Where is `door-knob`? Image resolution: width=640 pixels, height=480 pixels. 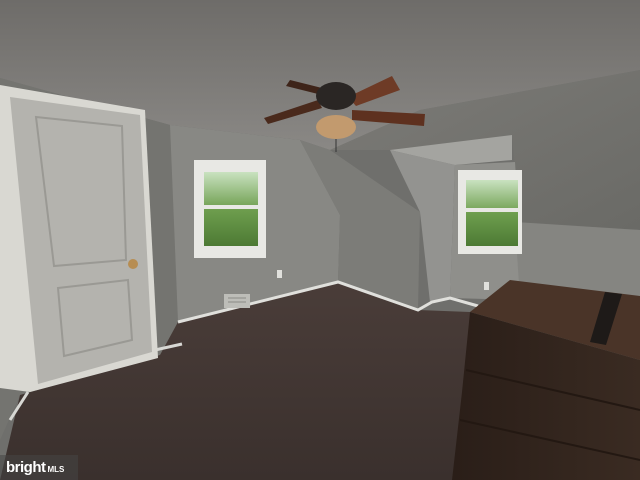
door-knob is located at coordinates (133, 264).